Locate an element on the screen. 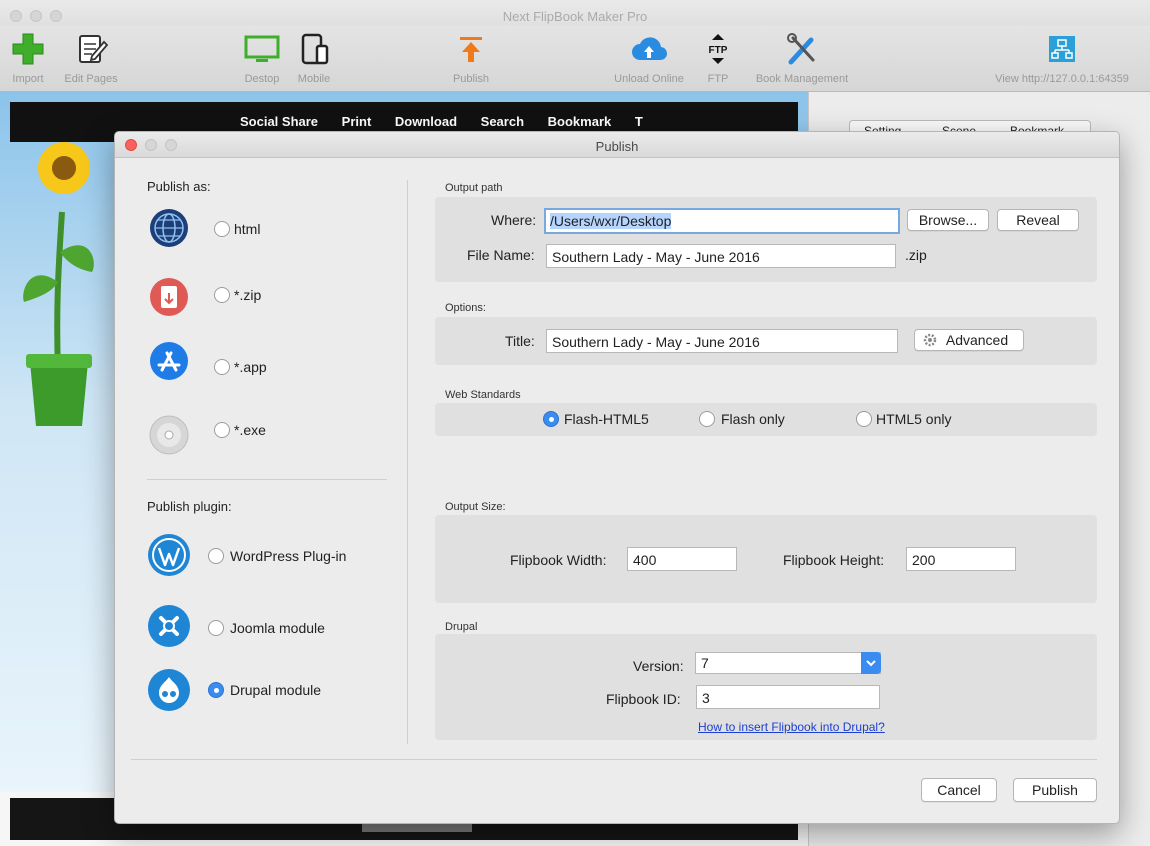 The height and width of the screenshot is (846, 1150). desktop-button: Destop is located at coordinates (262, 59).